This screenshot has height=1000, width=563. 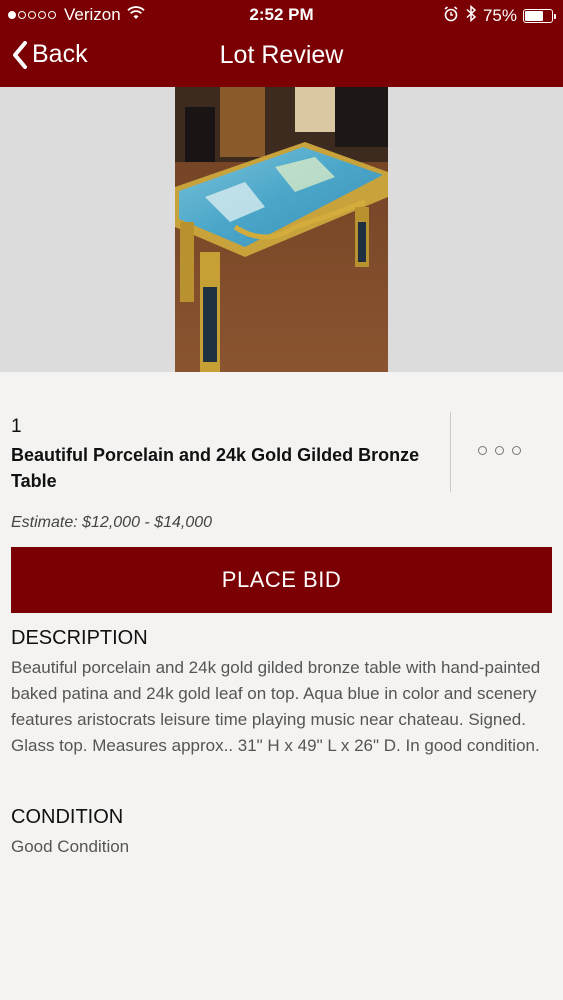 I want to click on bluetooth-icon, so click(x=471, y=15).